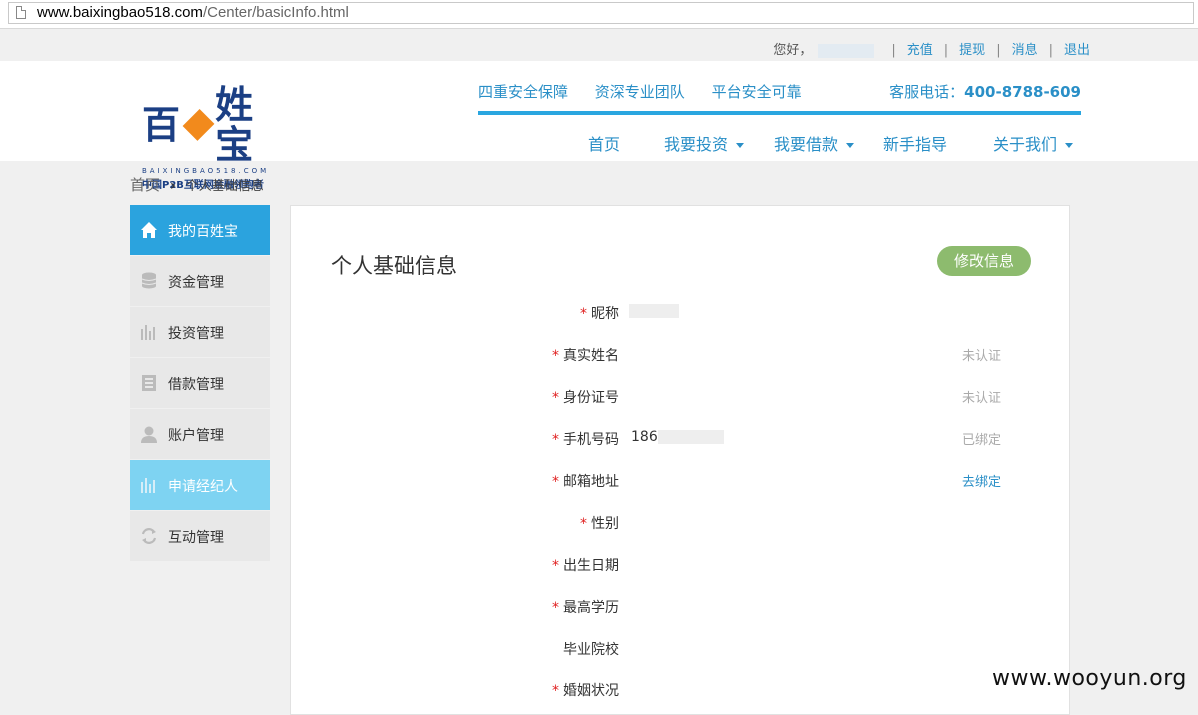 The image size is (1198, 715). What do you see at coordinates (591, 608) in the screenshot?
I see `field-label-text: 最高学历` at bounding box center [591, 608].